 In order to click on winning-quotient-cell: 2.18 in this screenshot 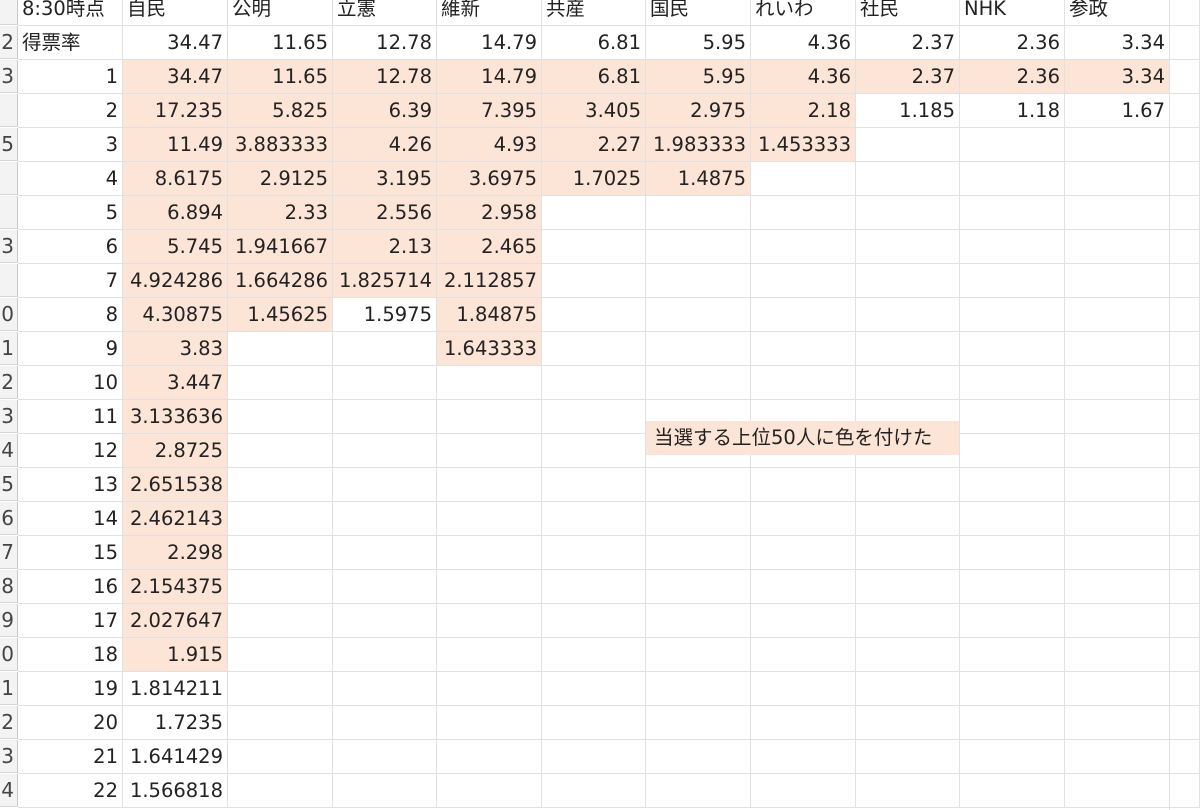, I will do `click(803, 111)`.